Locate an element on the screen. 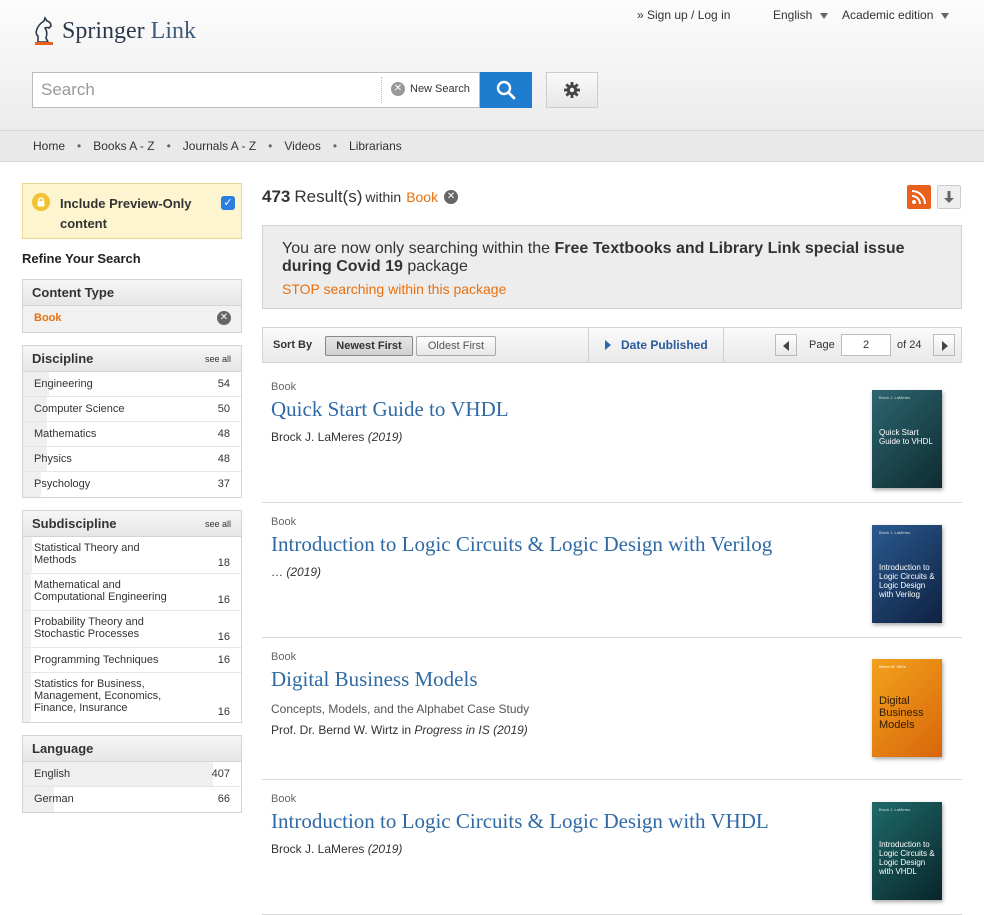  edition-select: Academic edition is located at coordinates (896, 15).